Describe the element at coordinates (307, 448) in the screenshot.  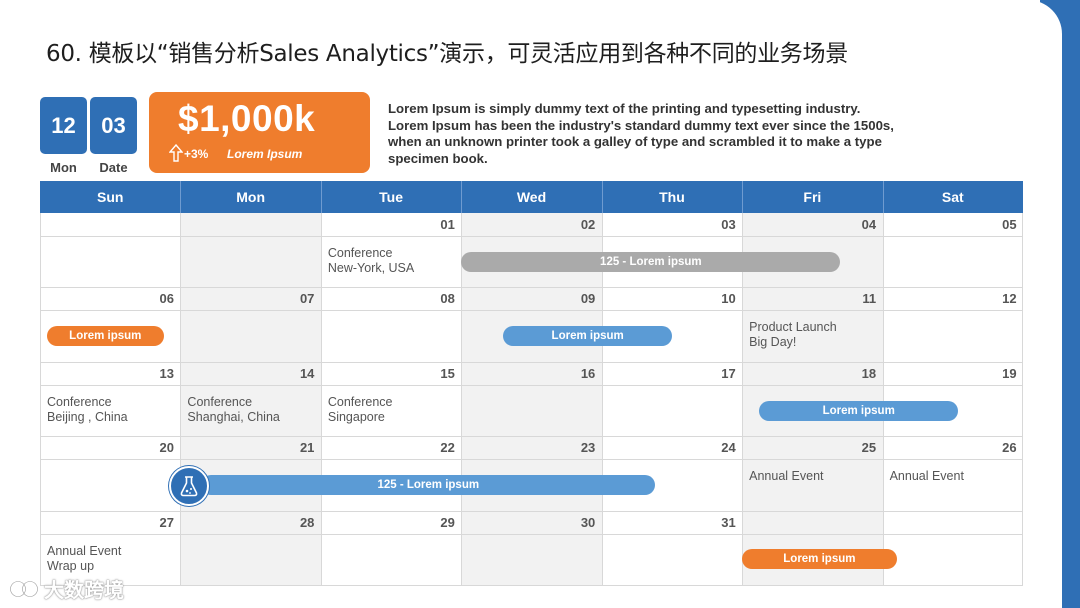
I see `date-number: 21` at that location.